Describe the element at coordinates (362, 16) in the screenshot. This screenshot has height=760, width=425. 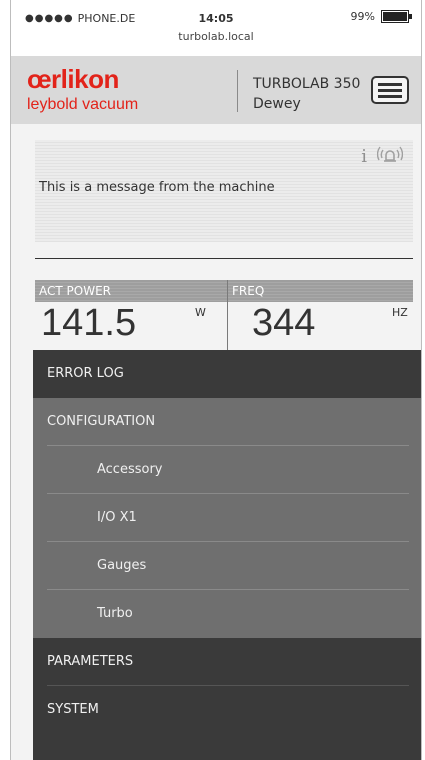
I see `battery-percent: 99%` at that location.